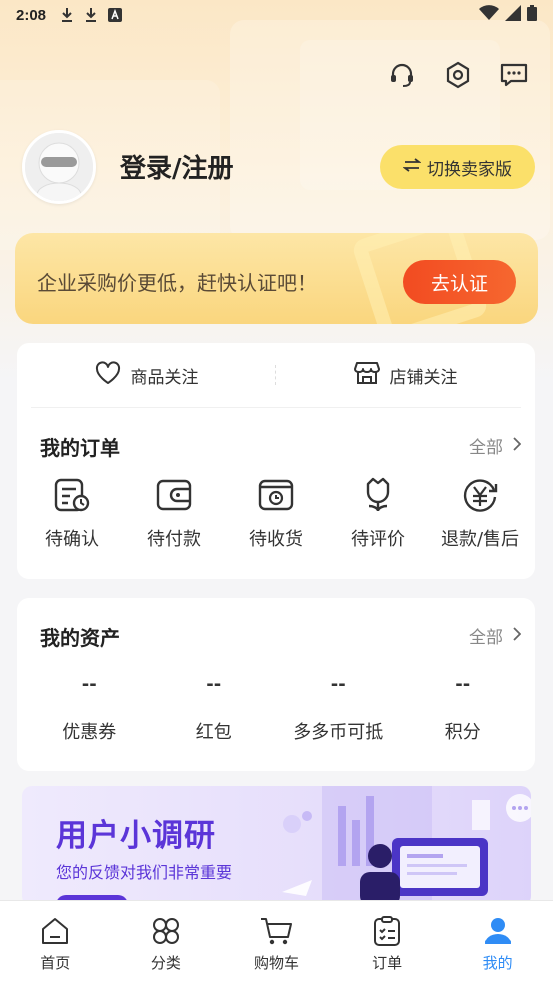  Describe the element at coordinates (214, 684) in the screenshot. I see `asset-red-packet-value: --` at that location.